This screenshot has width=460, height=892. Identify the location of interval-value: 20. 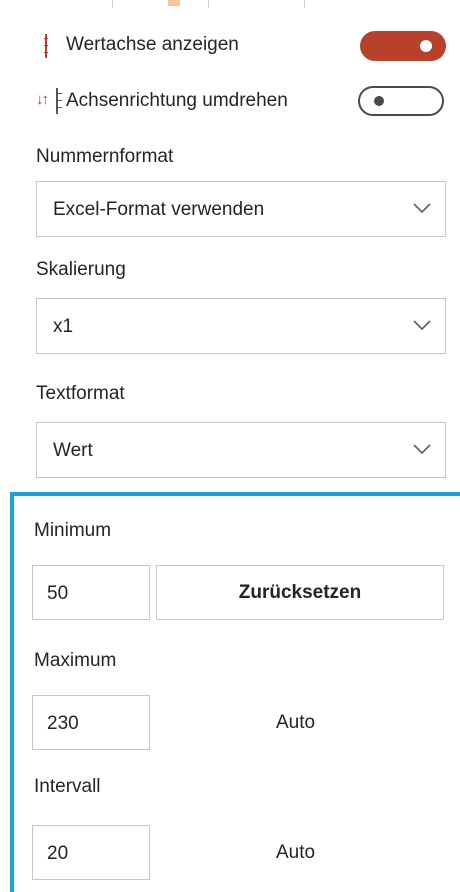
(58, 853).